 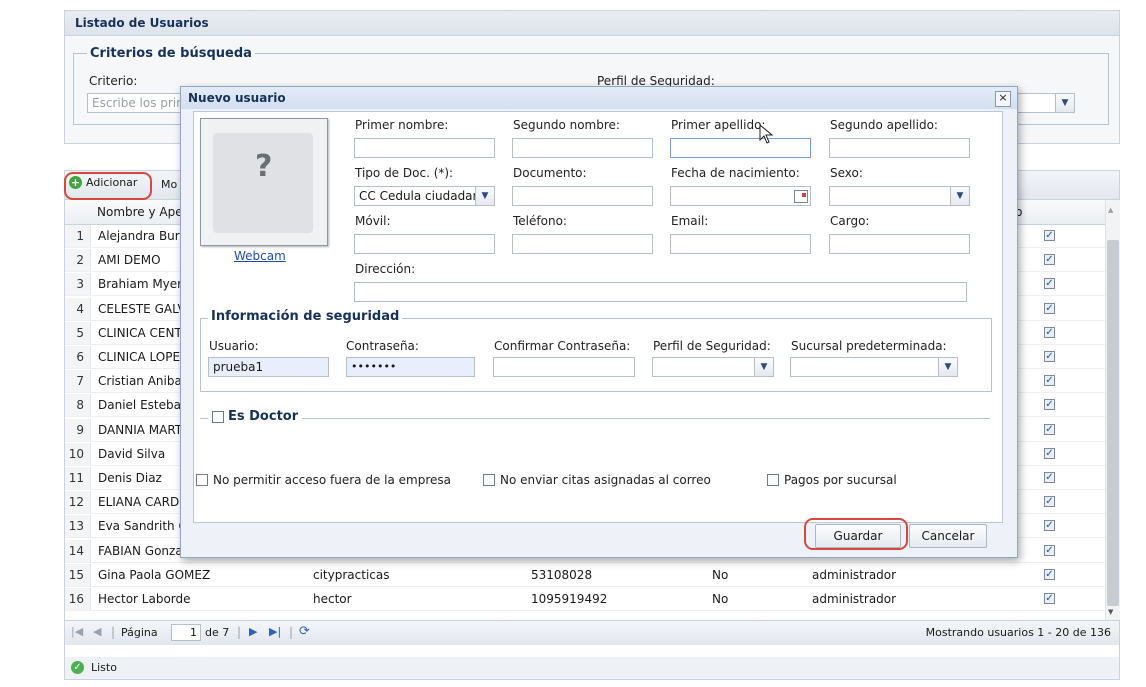 I want to click on cell-user: hector, so click(x=332, y=599).